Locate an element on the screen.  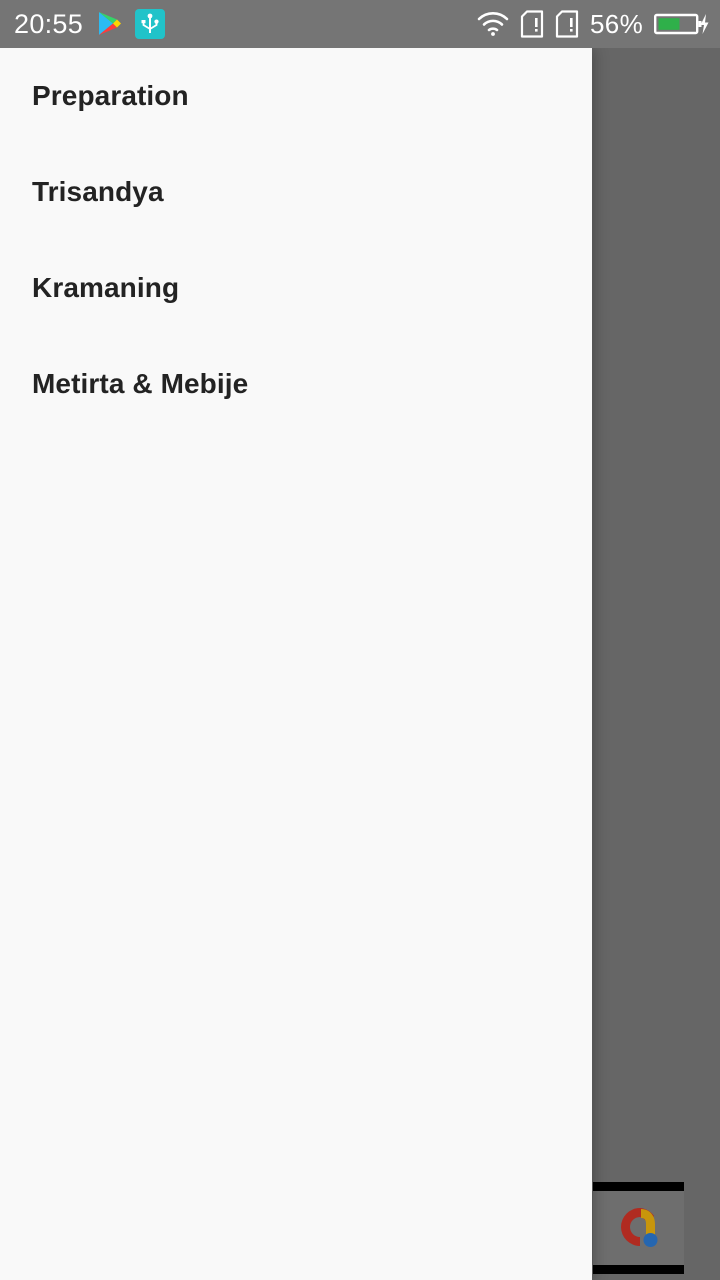
ad-banner is located at coordinates (638, 1228).